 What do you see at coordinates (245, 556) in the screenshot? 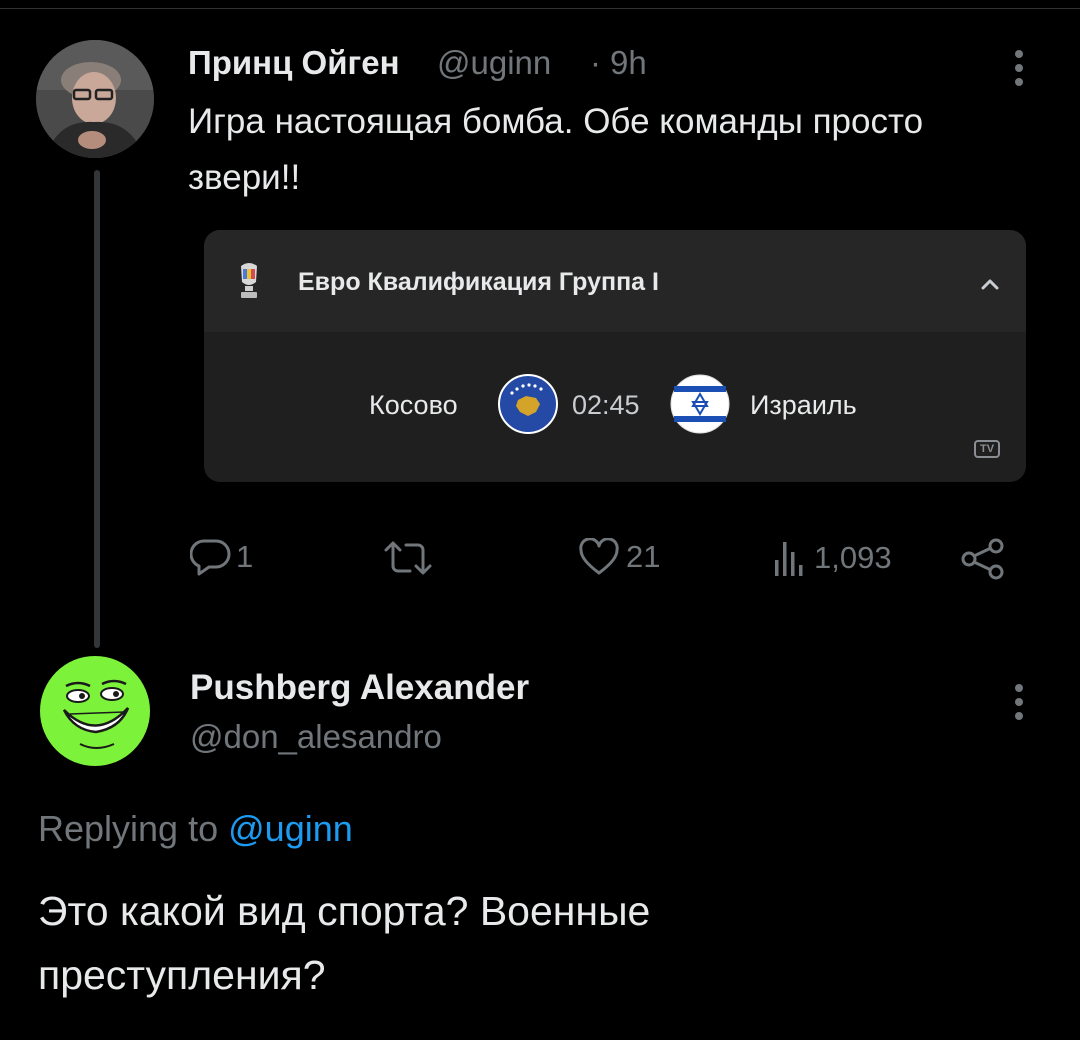
I see `reply-count: 1` at bounding box center [245, 556].